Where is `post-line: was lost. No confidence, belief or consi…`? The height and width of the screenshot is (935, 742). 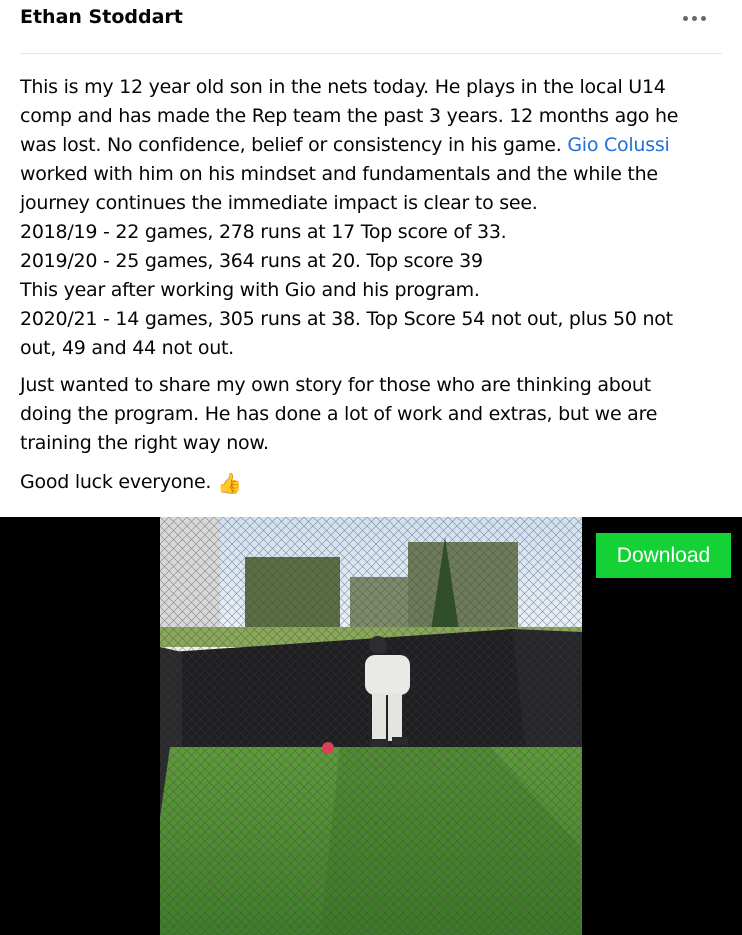
post-line: was lost. No confidence, belief or consi… is located at coordinates (291, 145).